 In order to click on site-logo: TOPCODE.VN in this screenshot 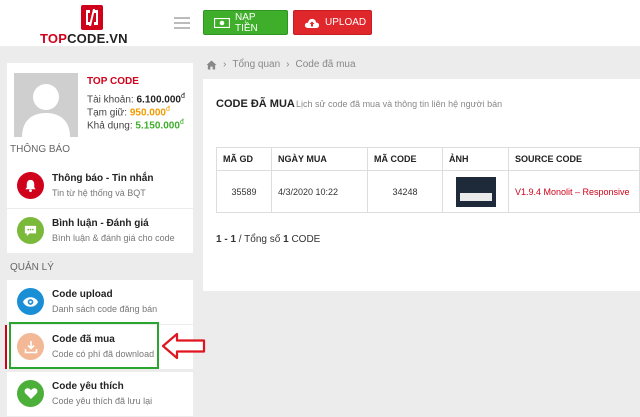, I will do `click(95, 25)`.